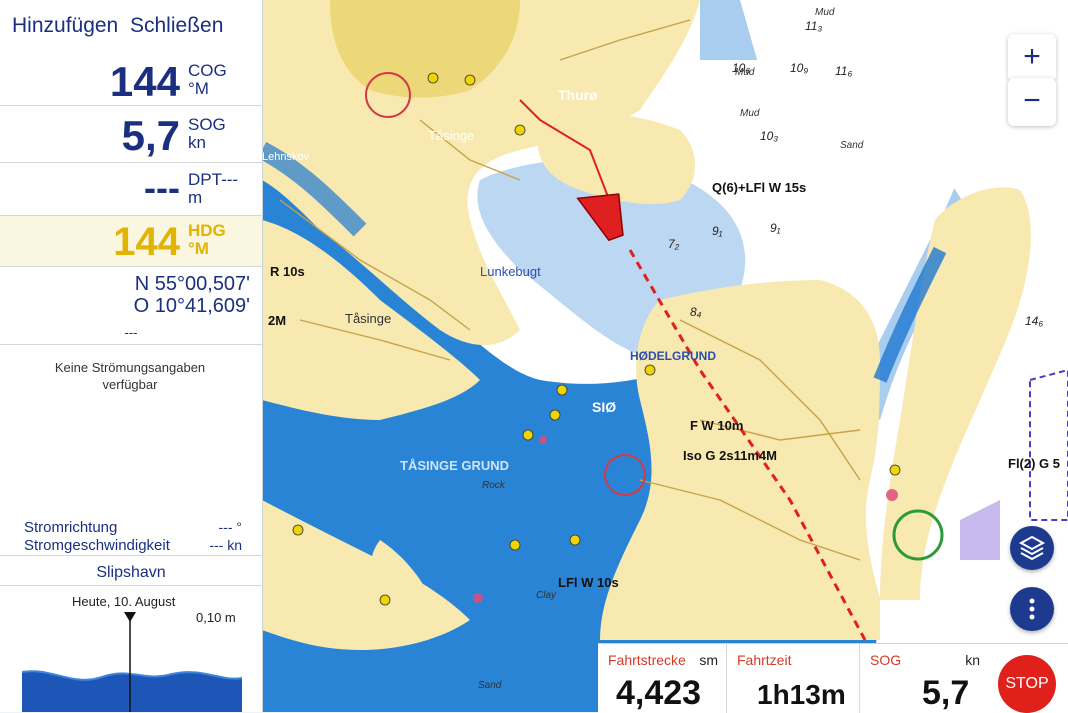  I want to click on map-depth-3: 11₆, so click(843, 71).